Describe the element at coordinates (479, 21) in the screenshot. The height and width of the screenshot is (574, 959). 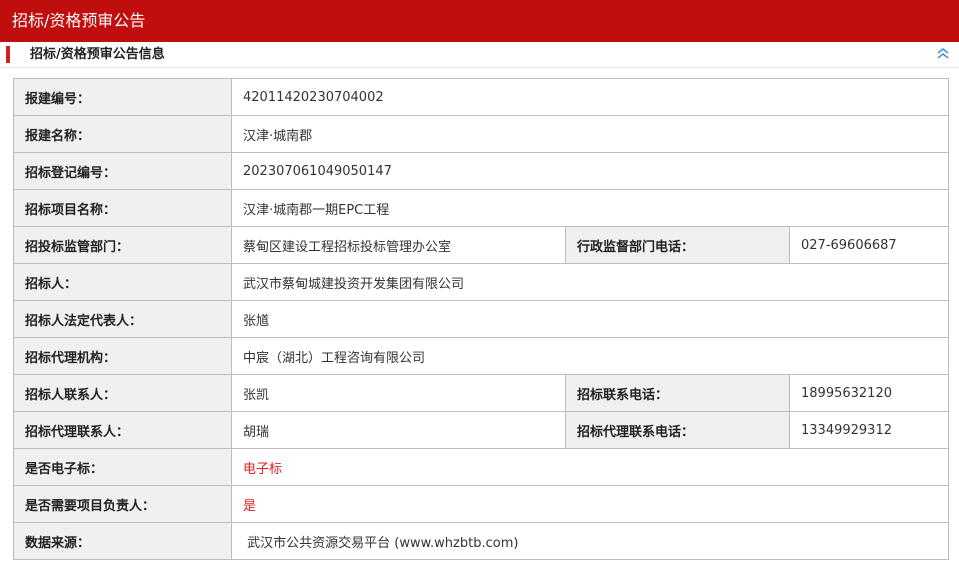
I see `page-title: 招标/资格预审公告` at that location.